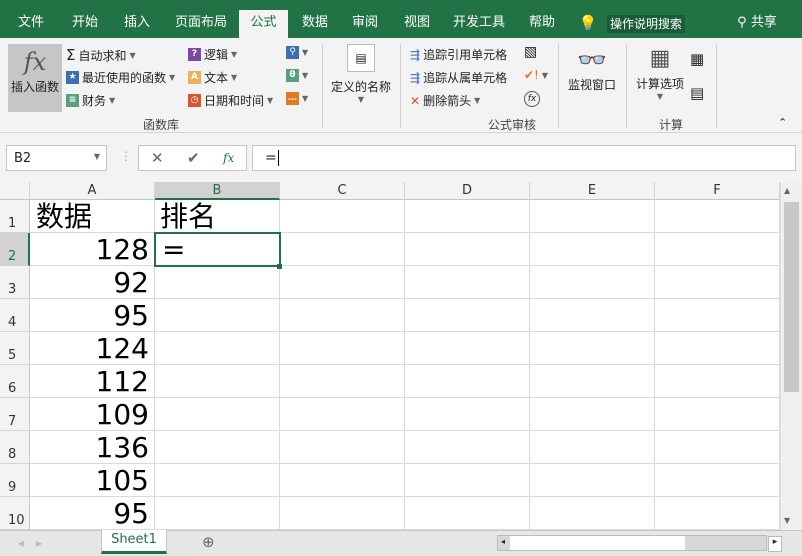  What do you see at coordinates (72, 77) in the screenshot?
I see `star-icon: ★` at bounding box center [72, 77].